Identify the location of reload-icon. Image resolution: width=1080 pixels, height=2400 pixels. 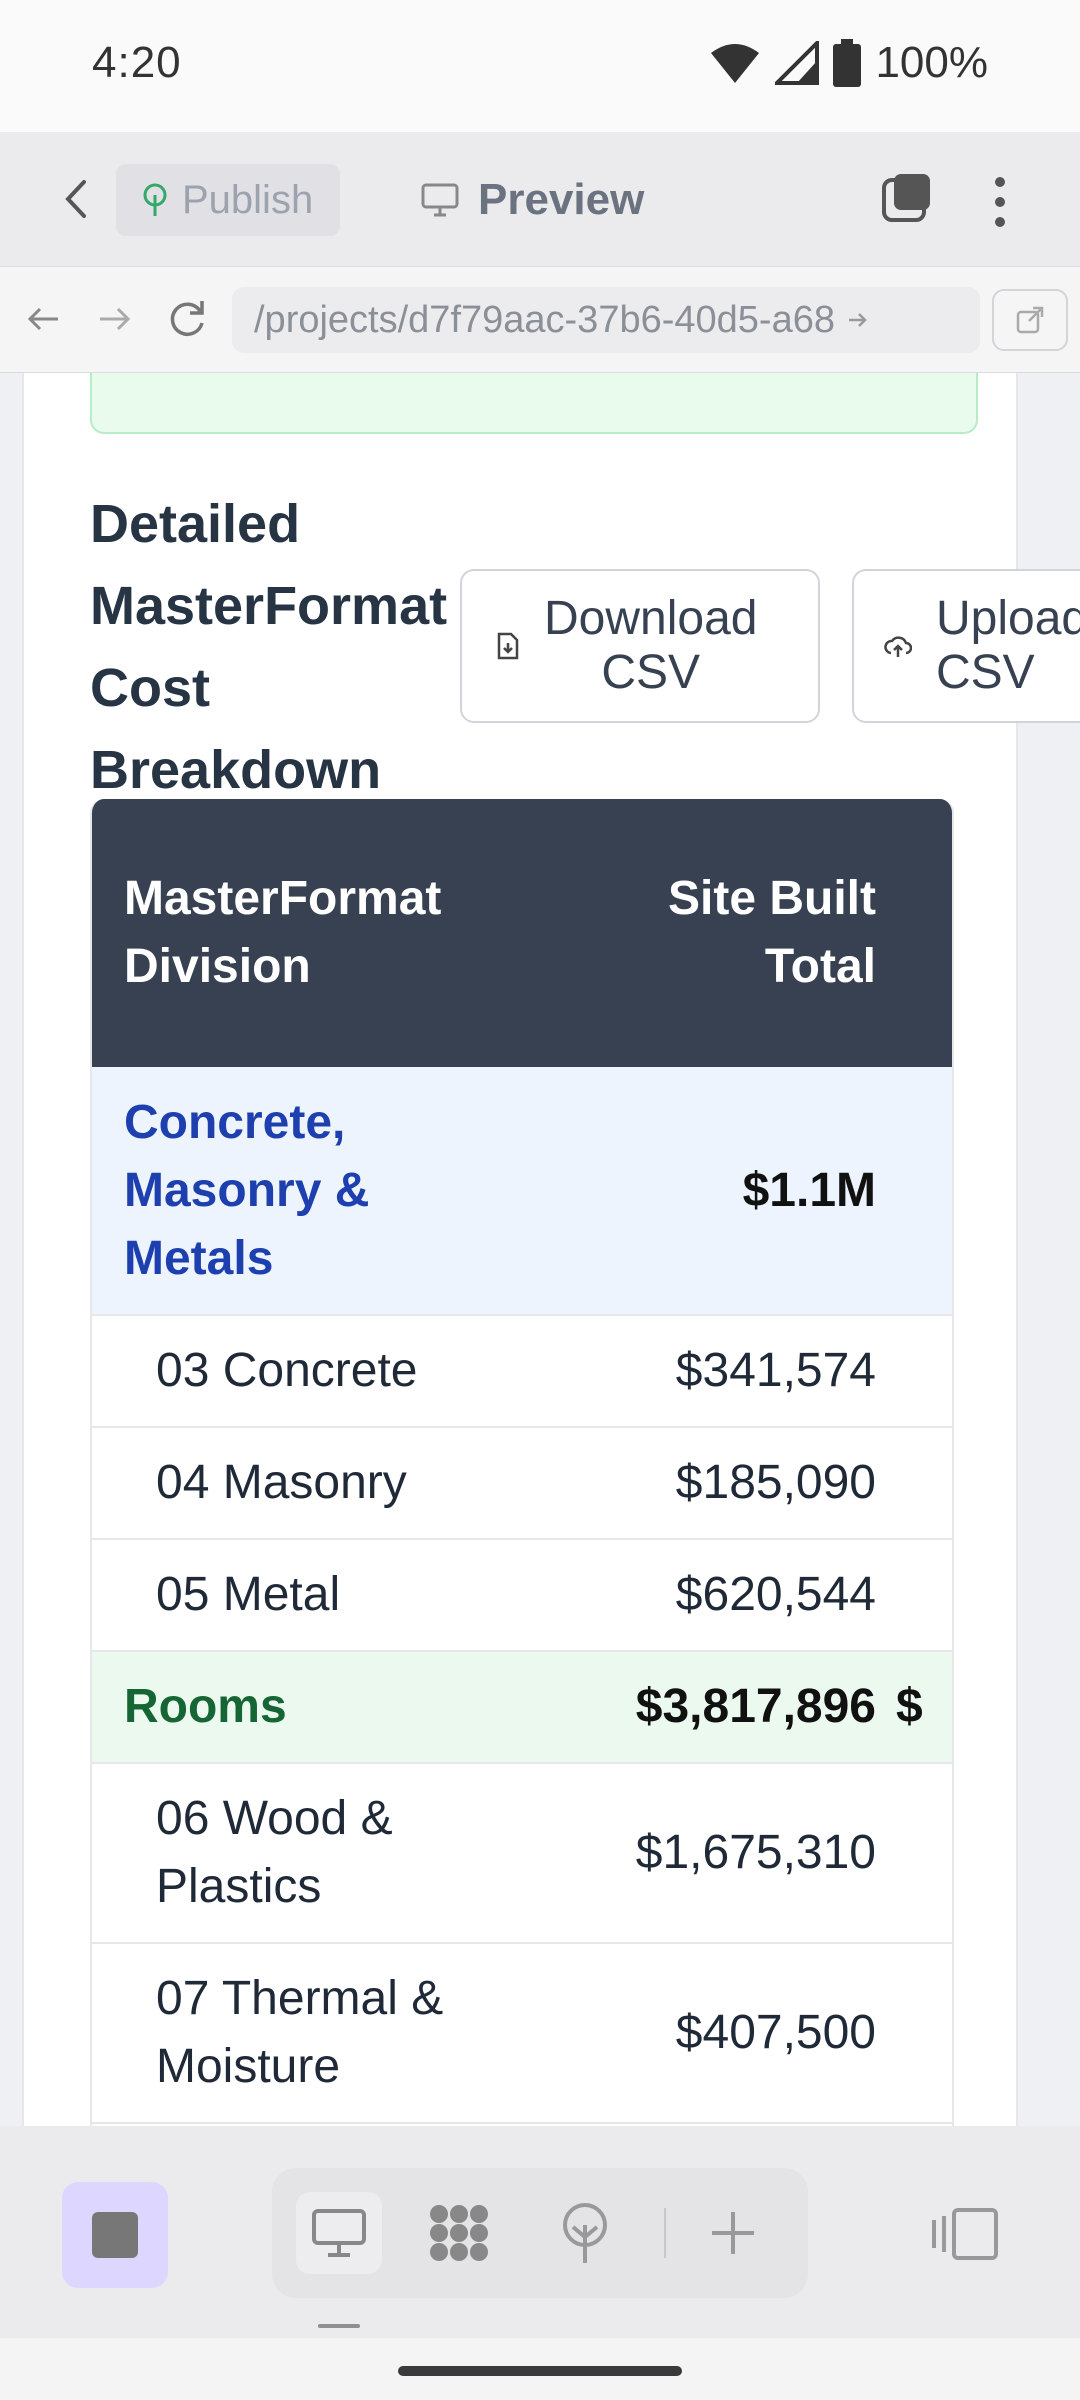
(188, 319).